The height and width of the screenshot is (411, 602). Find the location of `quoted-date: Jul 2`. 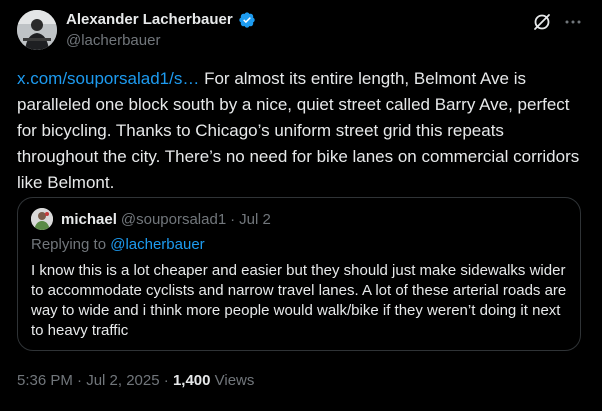

quoted-date: Jul 2 is located at coordinates (255, 219).